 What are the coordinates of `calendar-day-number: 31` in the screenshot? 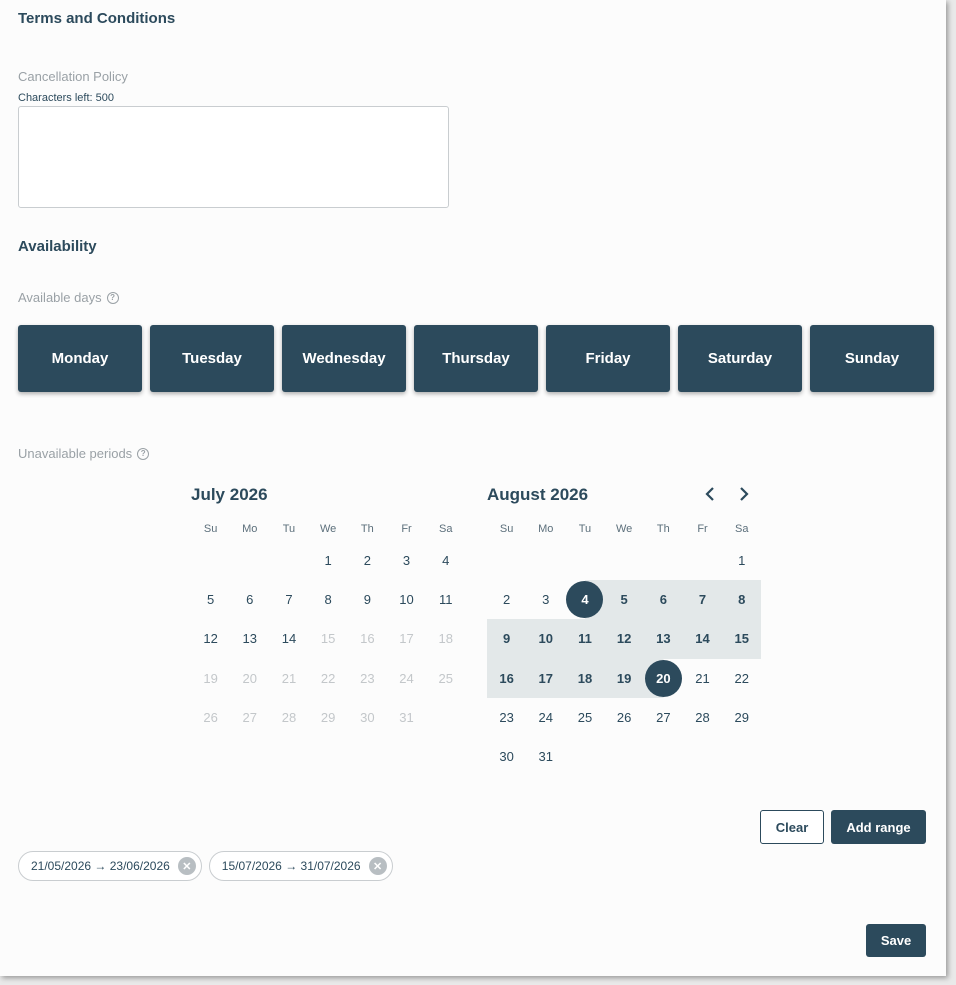 It's located at (406, 717).